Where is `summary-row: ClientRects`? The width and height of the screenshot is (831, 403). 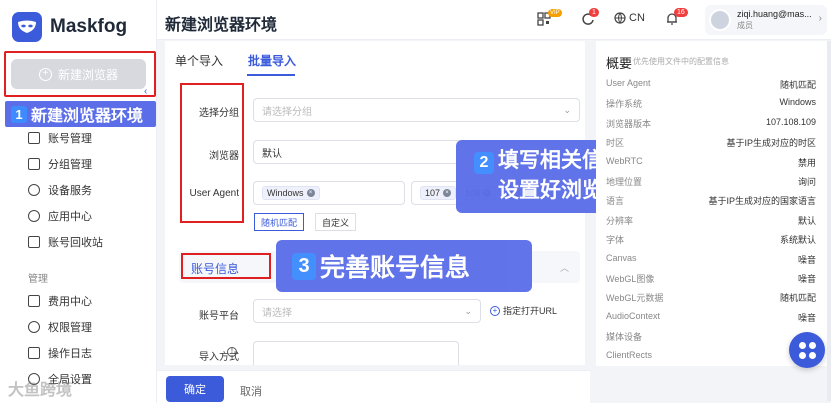
summary-row: ClientRects is located at coordinates (711, 355).